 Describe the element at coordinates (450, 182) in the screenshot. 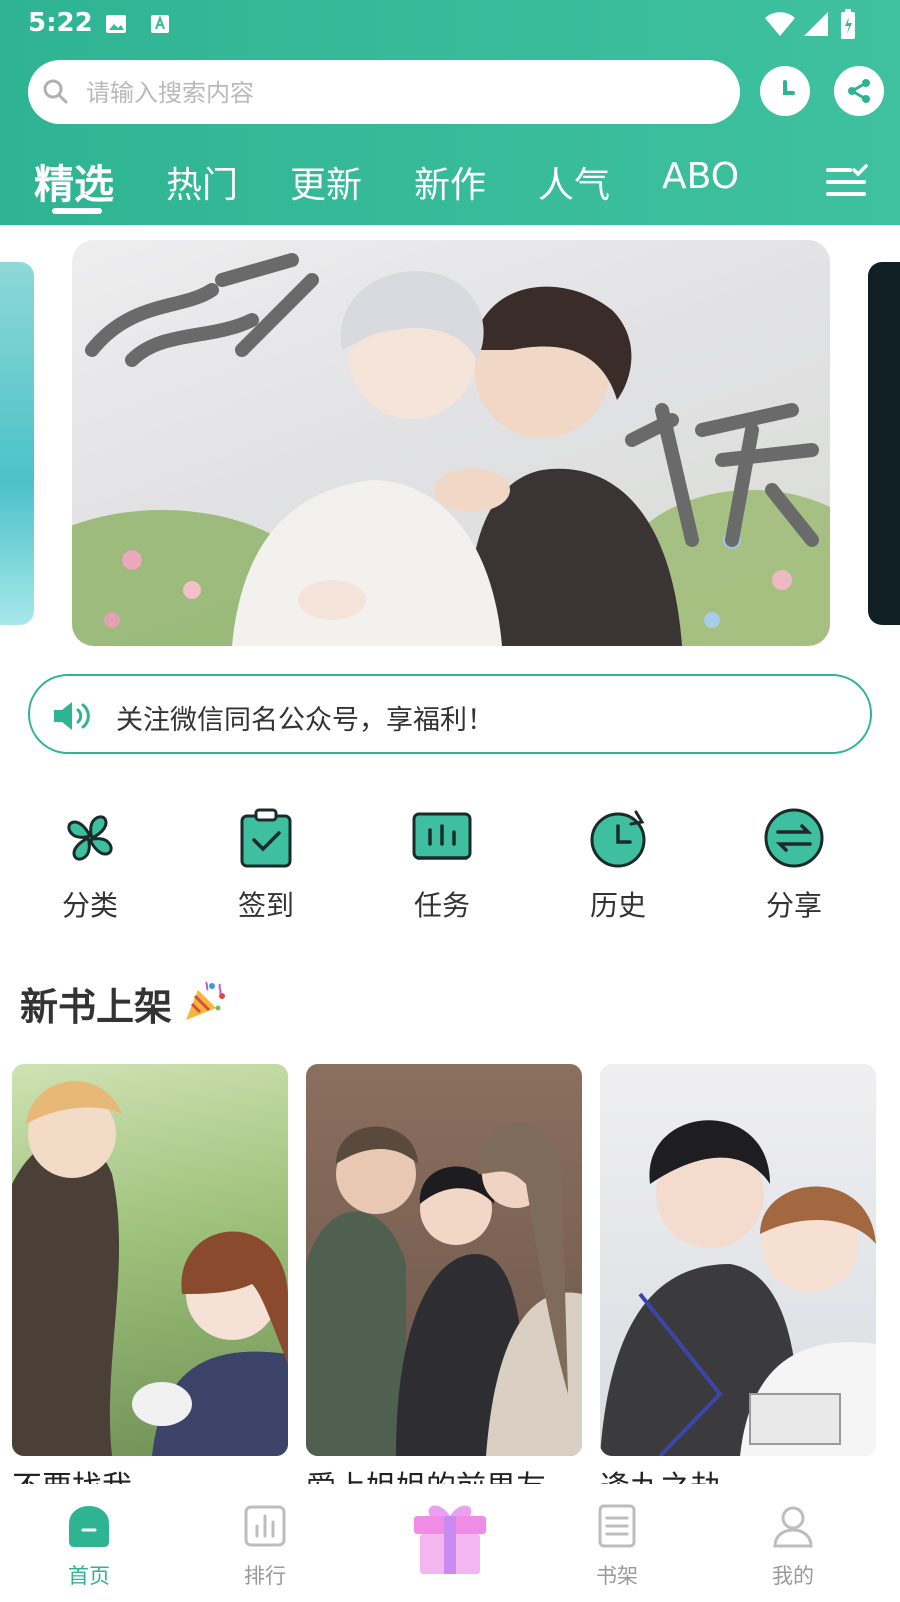

I see `tab-new: 新作` at that location.